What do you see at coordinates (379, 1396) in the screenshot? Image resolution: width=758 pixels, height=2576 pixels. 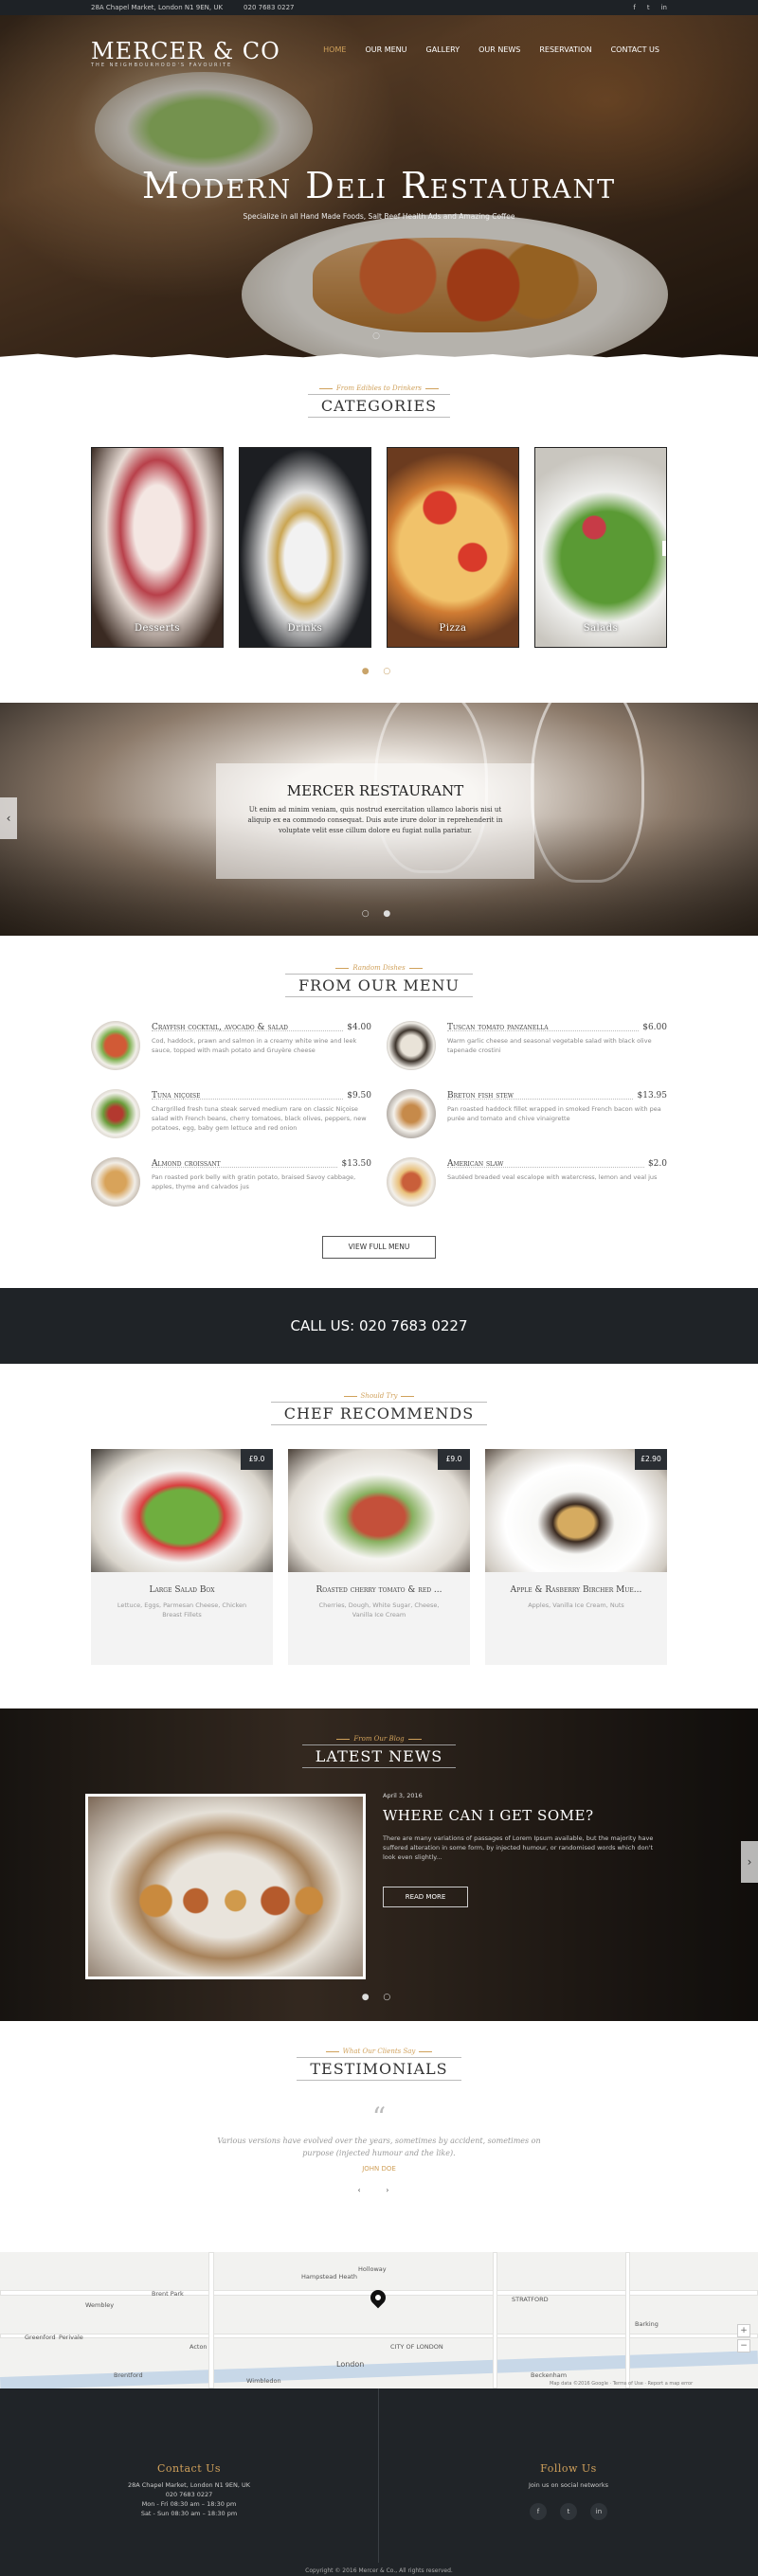 I see `chef-kicker: Should Try` at bounding box center [379, 1396].